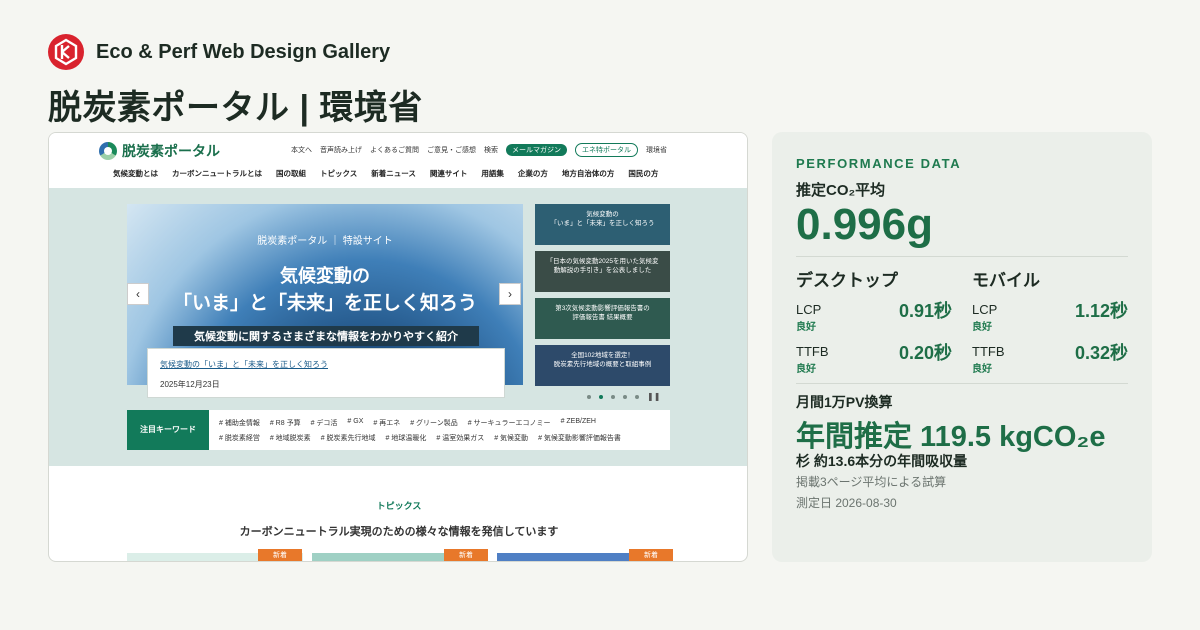 The height and width of the screenshot is (630, 1200). I want to click on mobile-lcp-label: LCP, so click(985, 309).